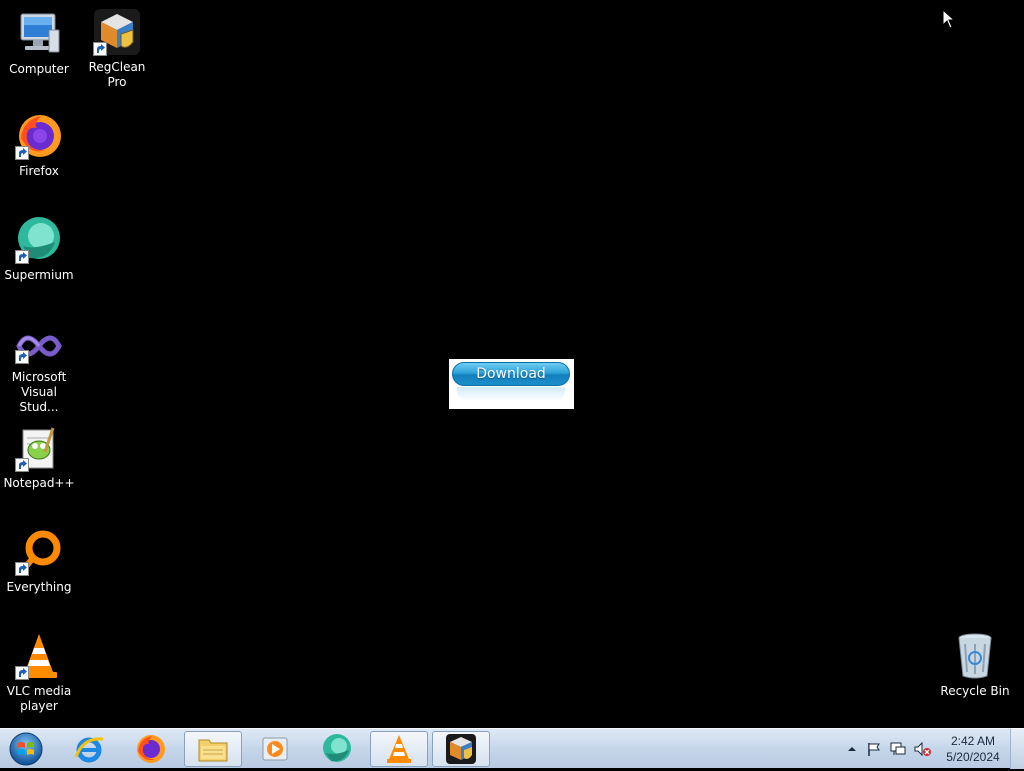 Image resolution: width=1024 pixels, height=771 pixels. I want to click on internet-explorer-icon, so click(89, 750).